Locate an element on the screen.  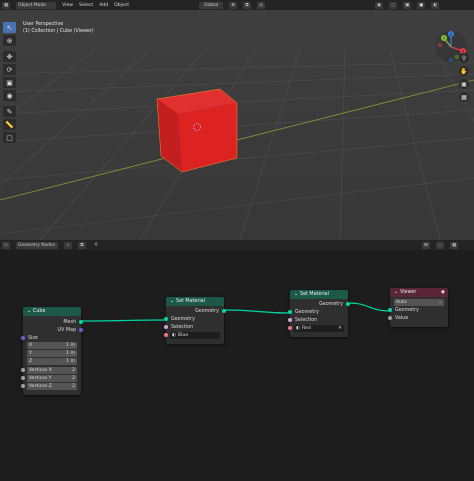
shading-solid-icon: ● is located at coordinates (421, 5).